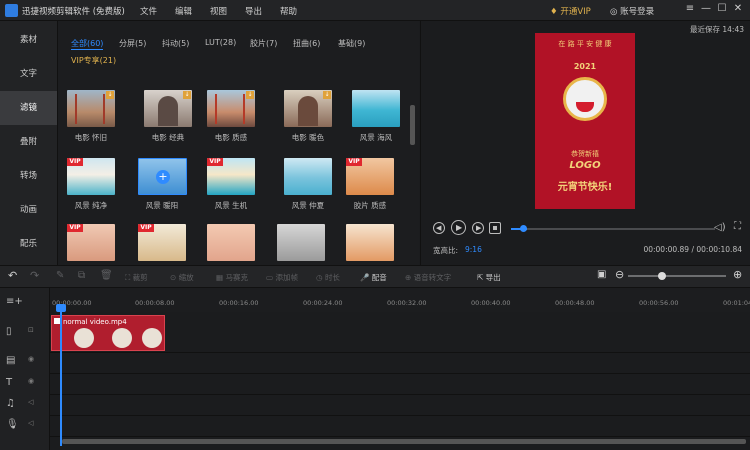 Image resolution: width=750 pixels, height=450 pixels. What do you see at coordinates (706, 10) in the screenshot?
I see `minimize-icon: —` at bounding box center [706, 10].